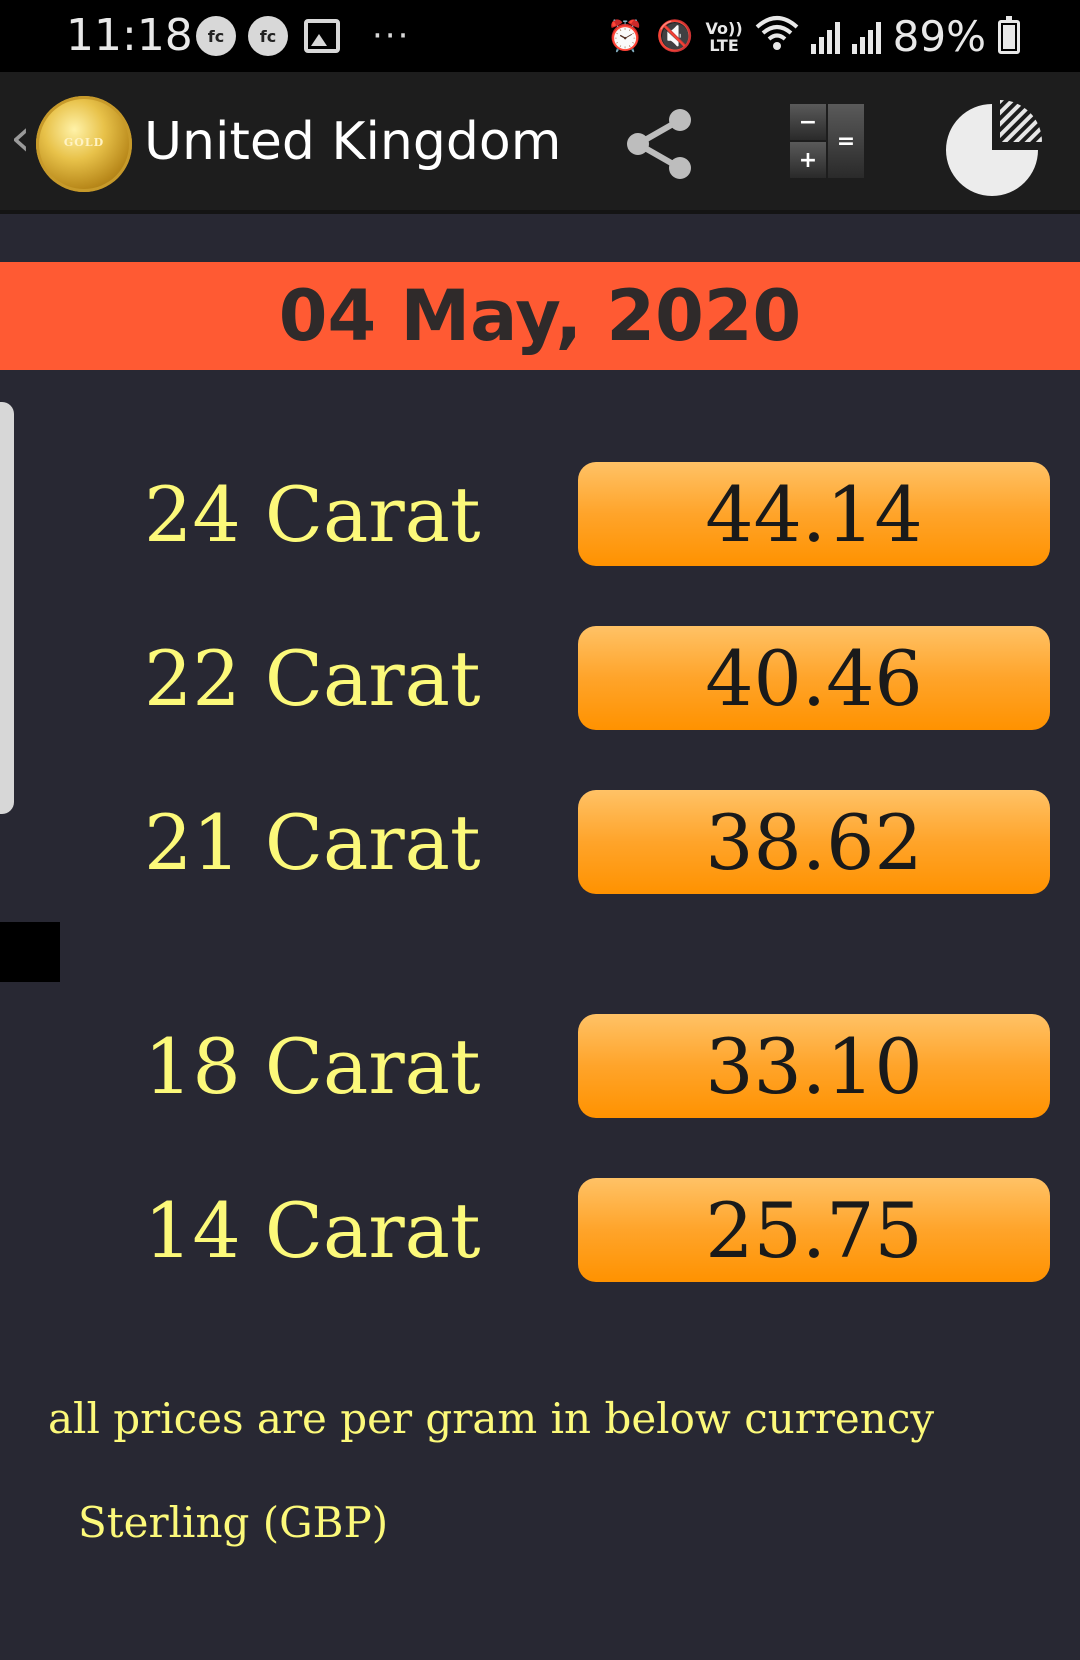 The height and width of the screenshot is (1660, 1080). Describe the element at coordinates (540, 514) in the screenshot. I see `price-row-24k: 24 Carat 44.14` at that location.